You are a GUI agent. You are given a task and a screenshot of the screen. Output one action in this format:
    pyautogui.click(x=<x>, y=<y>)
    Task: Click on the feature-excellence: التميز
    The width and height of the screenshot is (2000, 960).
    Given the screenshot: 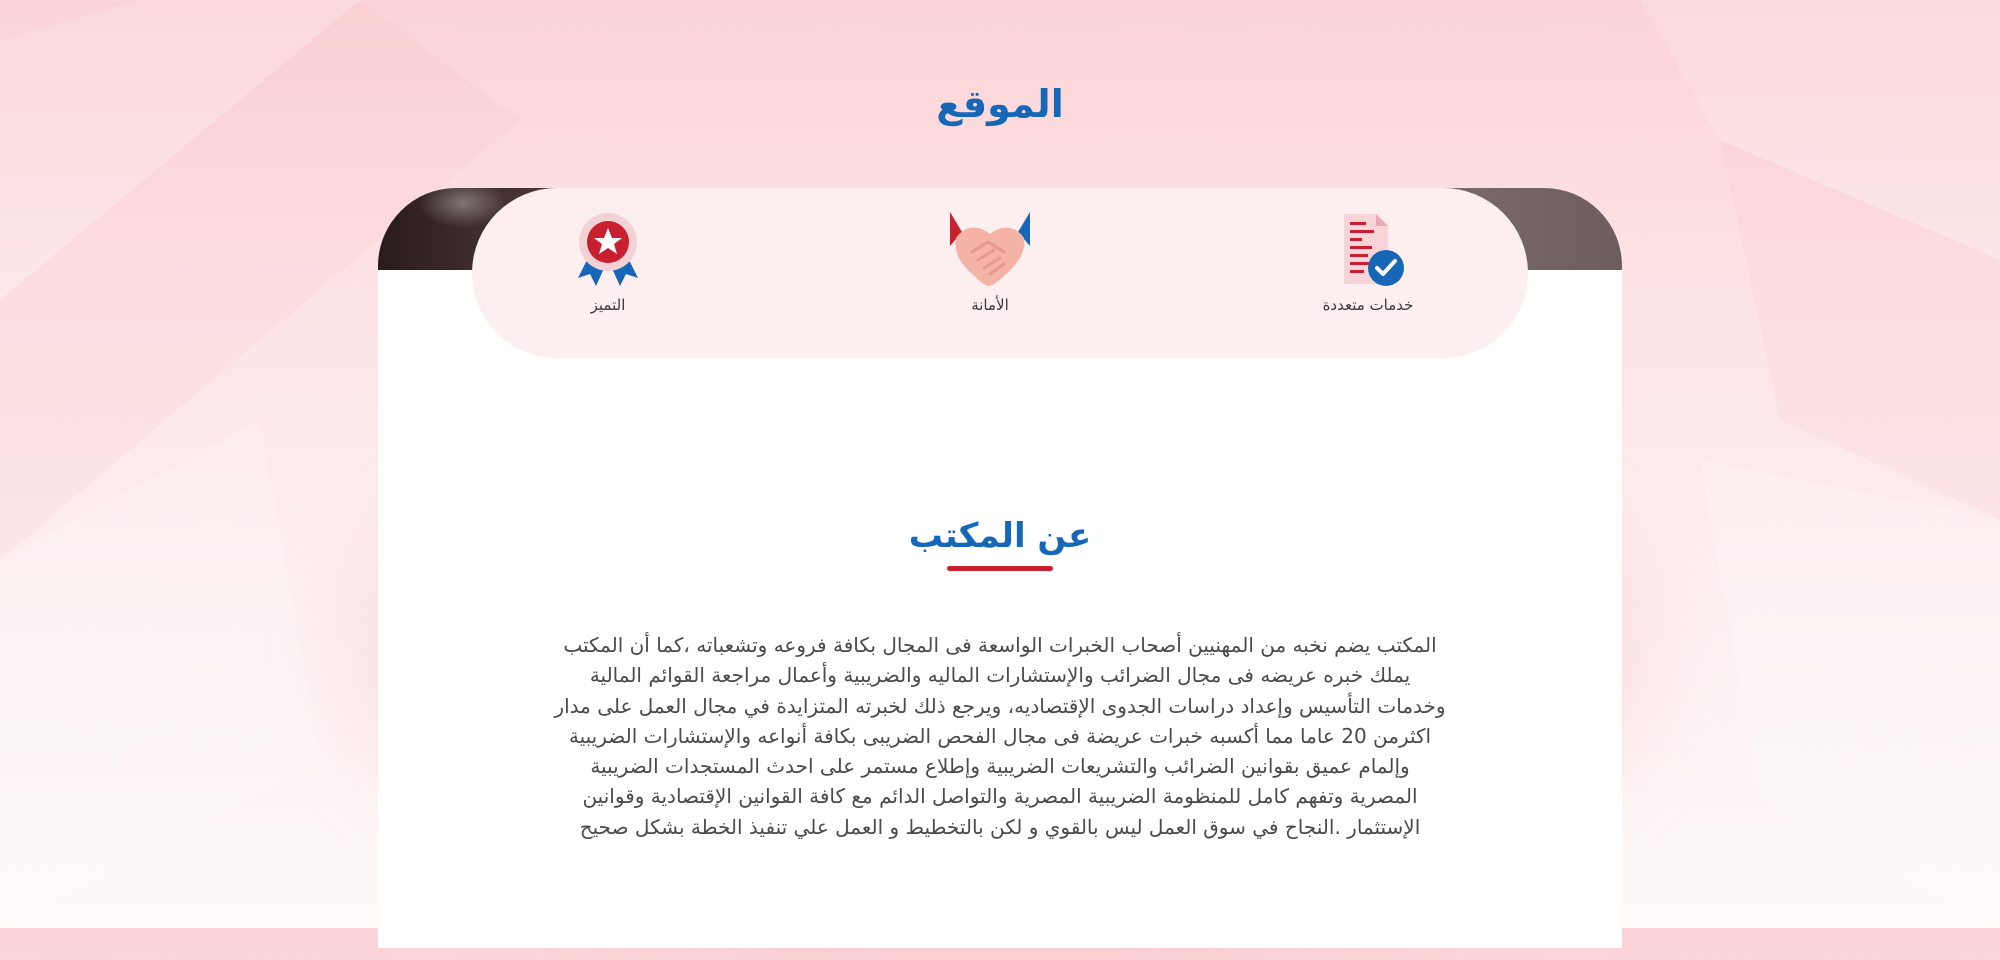 What is the action you would take?
    pyautogui.click(x=608, y=263)
    